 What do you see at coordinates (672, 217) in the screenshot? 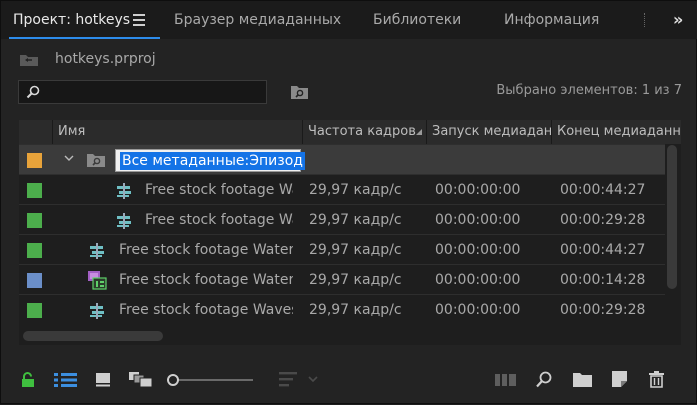
I see `vertical-scrollbar` at bounding box center [672, 217].